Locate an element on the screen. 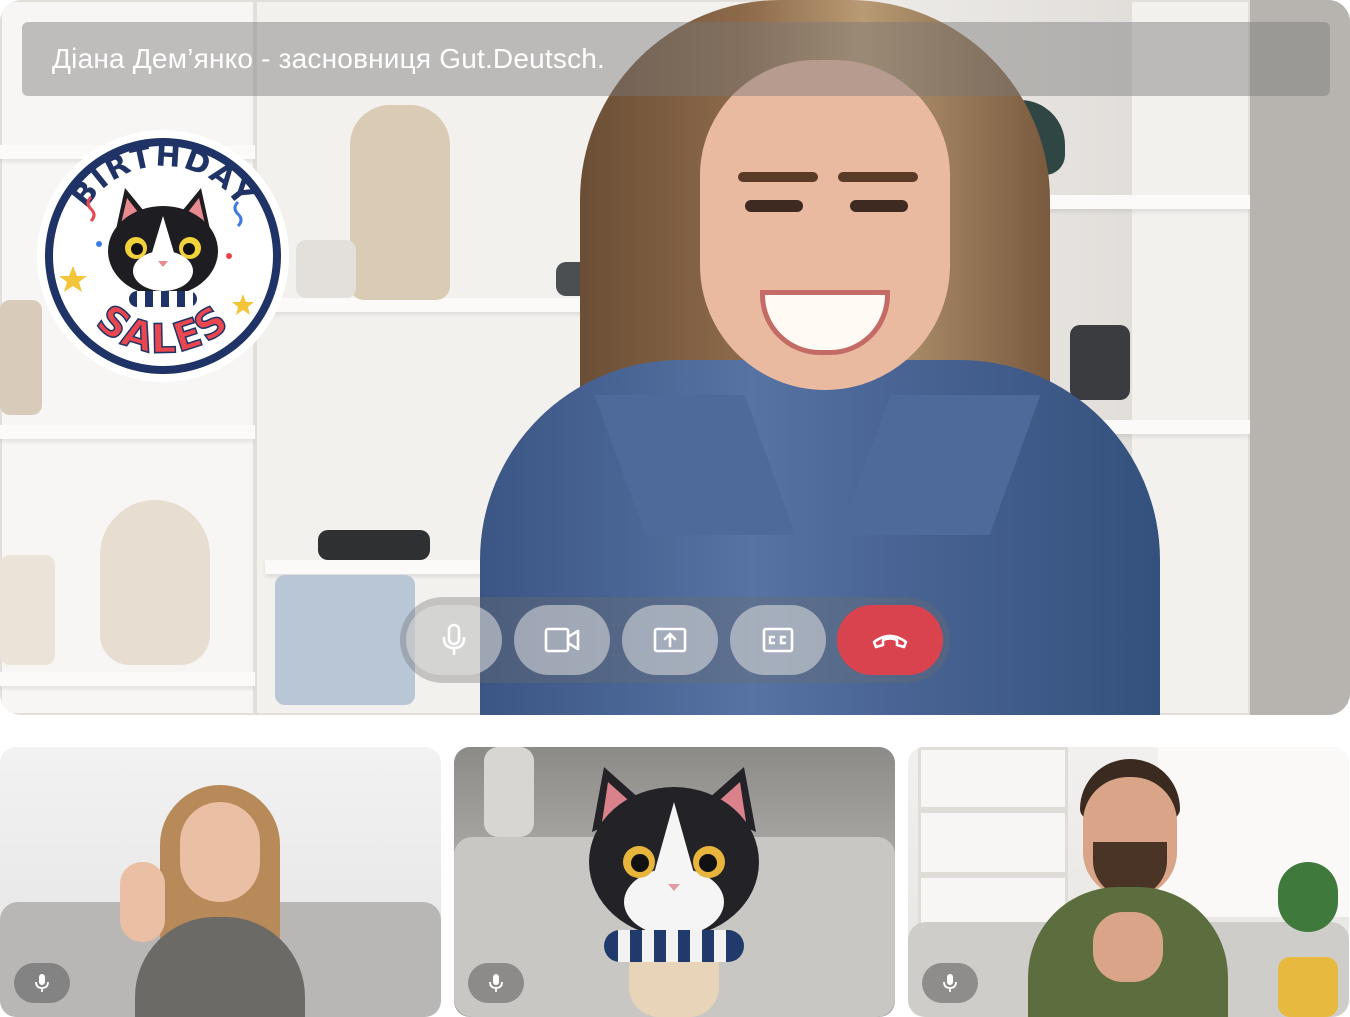  camera-button is located at coordinates (562, 640).